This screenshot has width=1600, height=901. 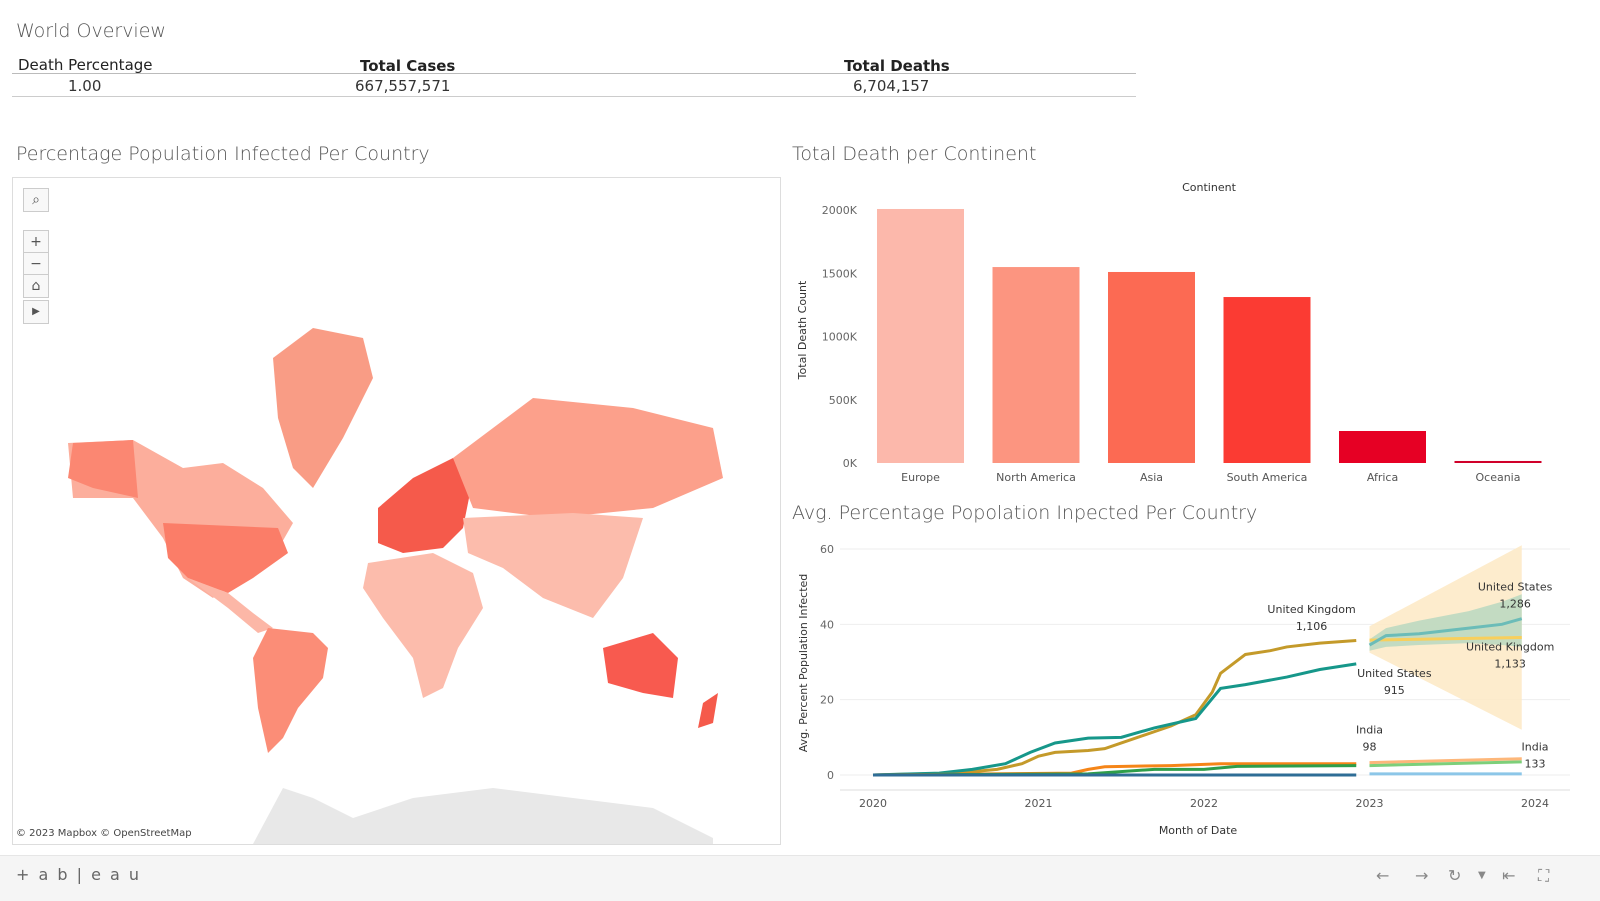 I want to click on y-axis-title: Total Death Count, so click(x=802, y=330).